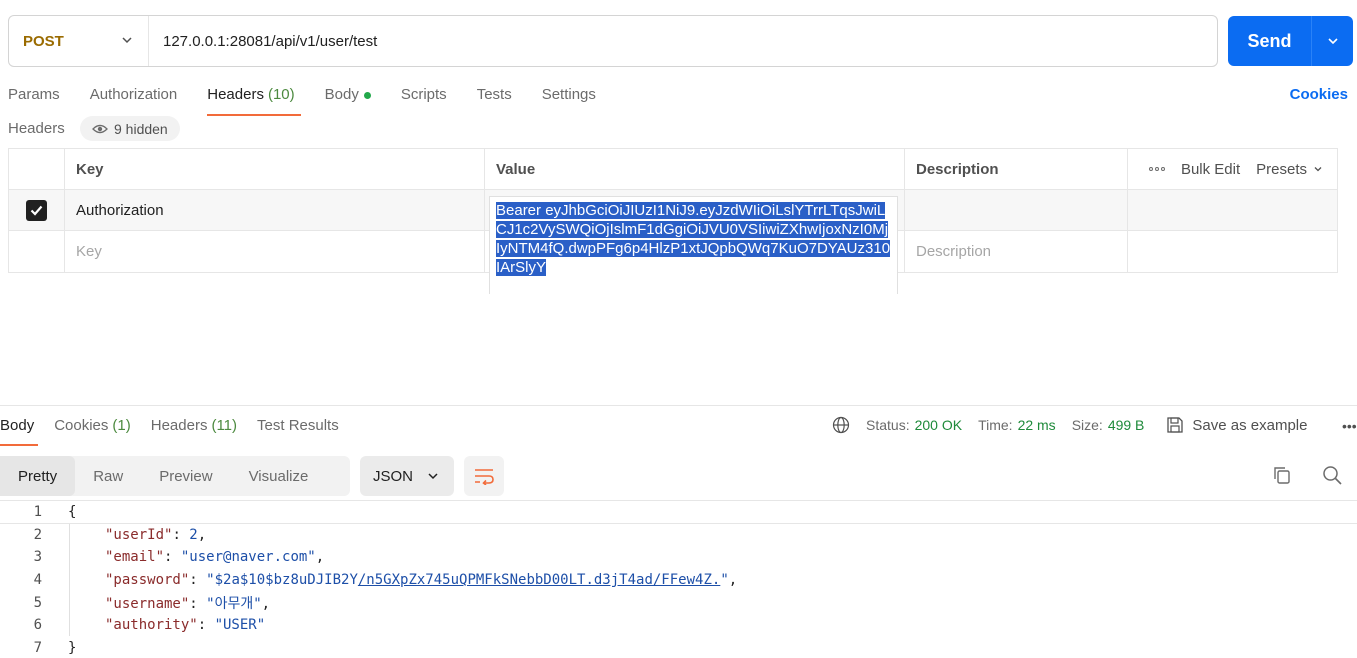  What do you see at coordinates (1319, 94) in the screenshot?
I see `cookies-link: Cookies` at bounding box center [1319, 94].